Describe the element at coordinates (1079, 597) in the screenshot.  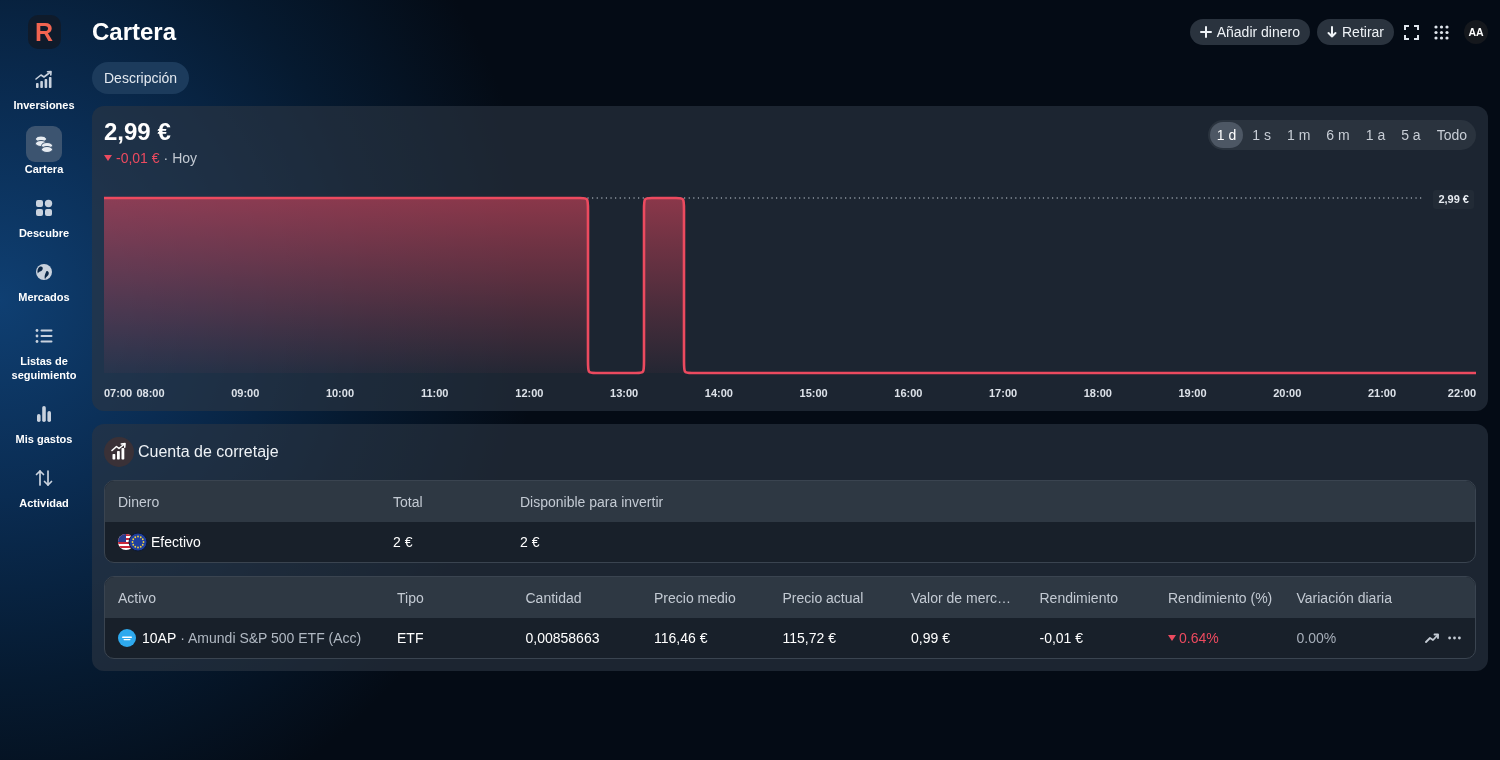
I see `column-header: Rendimiento` at that location.